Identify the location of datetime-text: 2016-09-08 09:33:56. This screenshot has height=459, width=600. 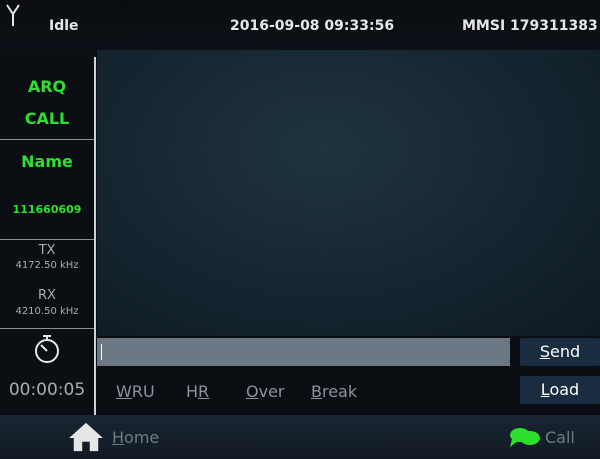
(312, 26).